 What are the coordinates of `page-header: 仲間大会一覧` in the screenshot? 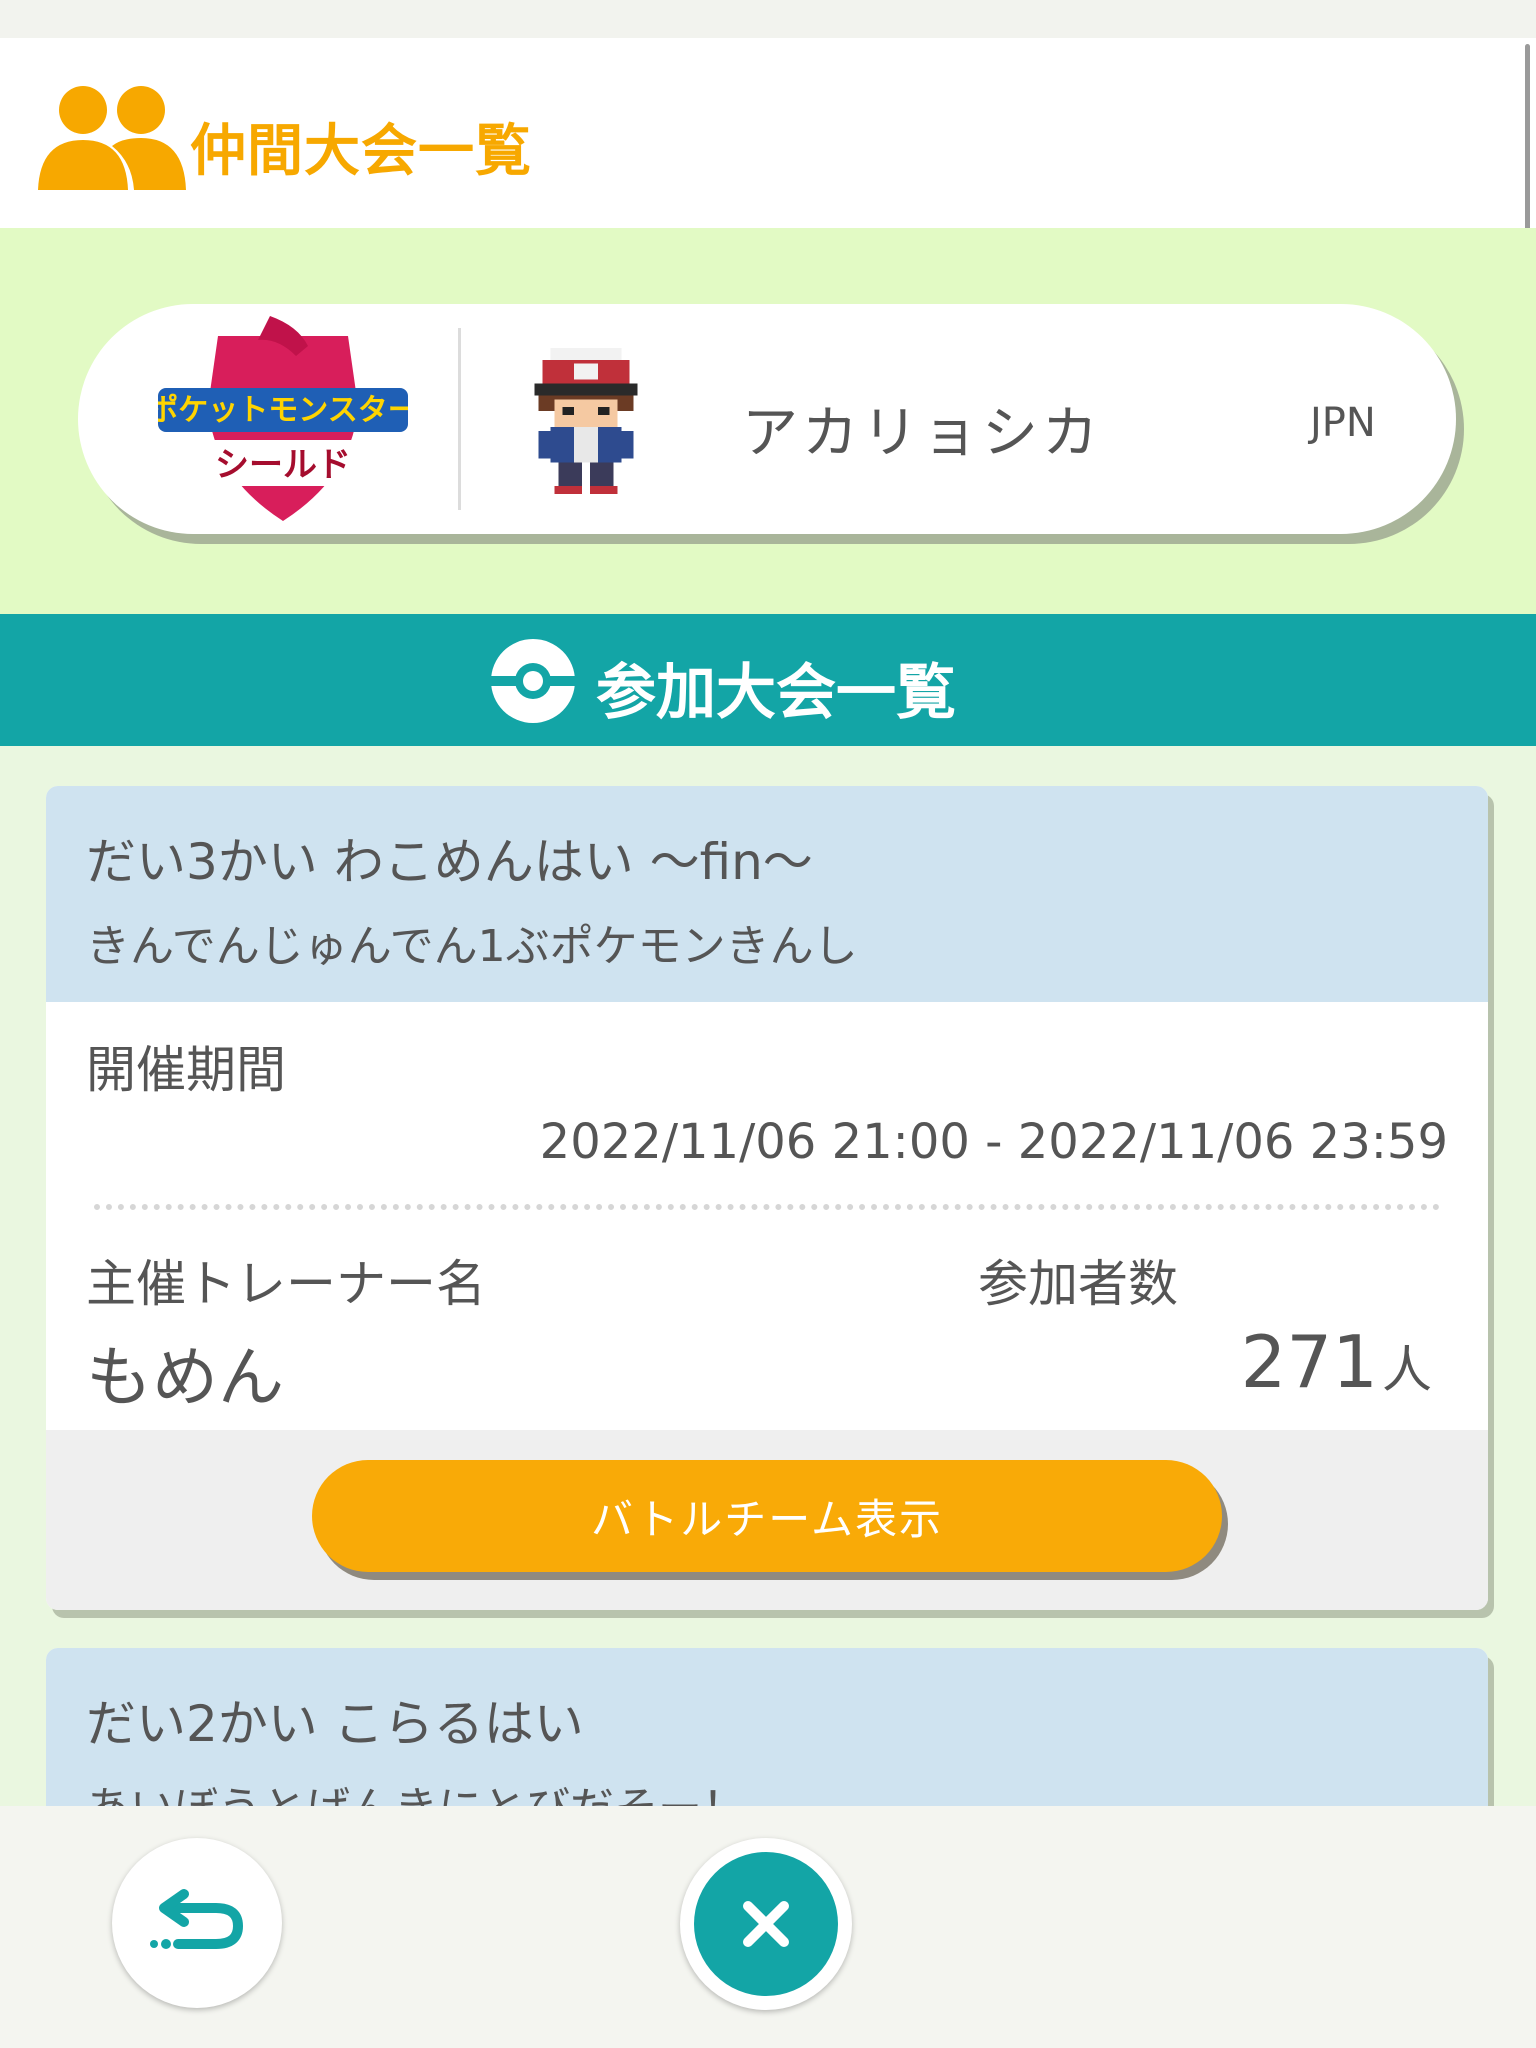 It's located at (768, 133).